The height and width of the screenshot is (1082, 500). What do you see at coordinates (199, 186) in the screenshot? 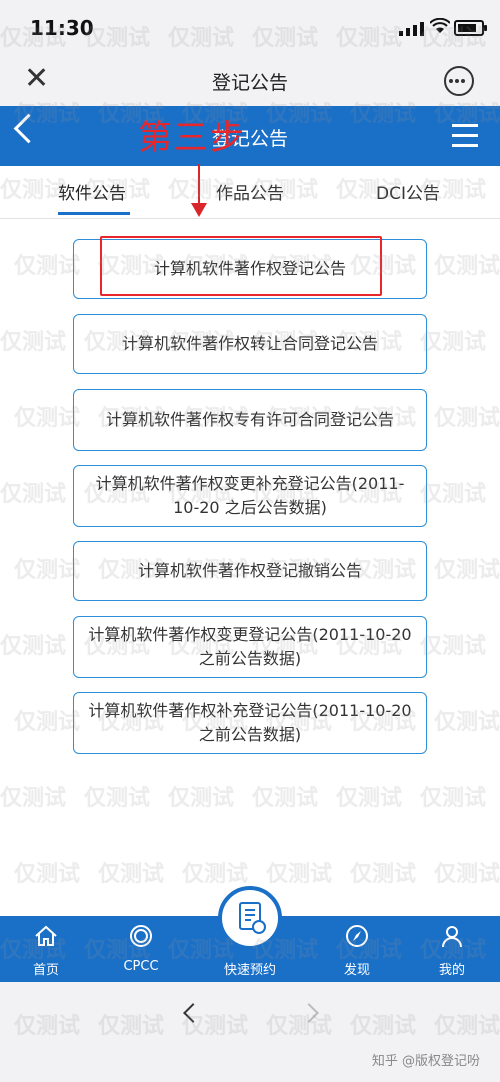
I see `annotation-arrow` at bounding box center [199, 186].